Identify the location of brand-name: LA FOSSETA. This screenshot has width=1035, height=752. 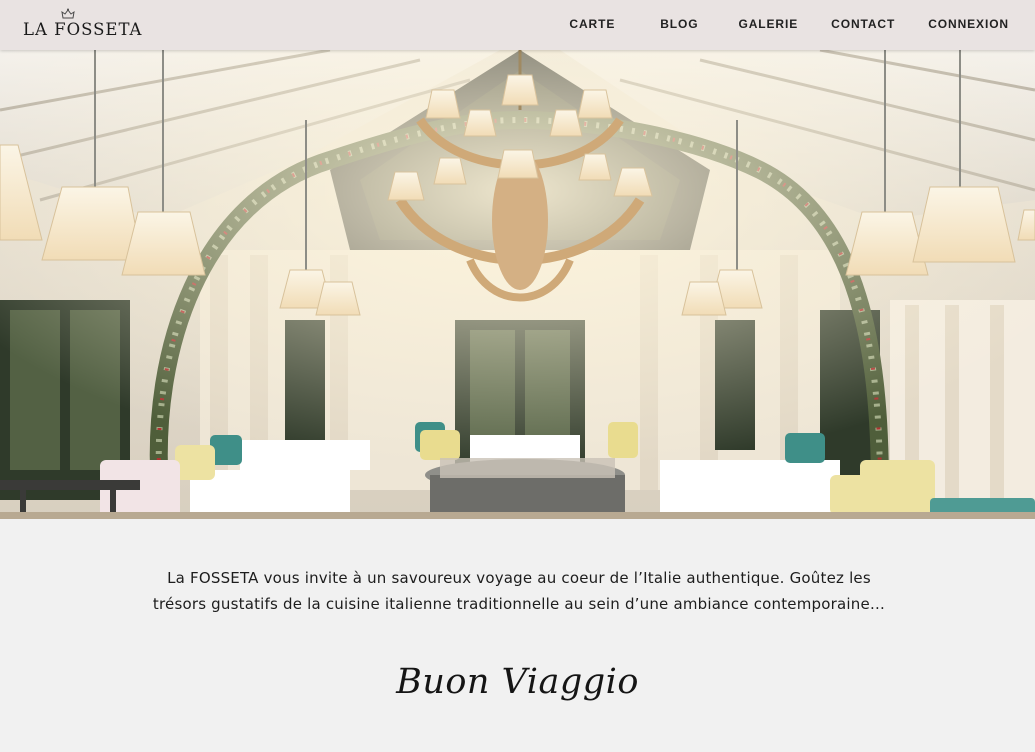
(83, 29).